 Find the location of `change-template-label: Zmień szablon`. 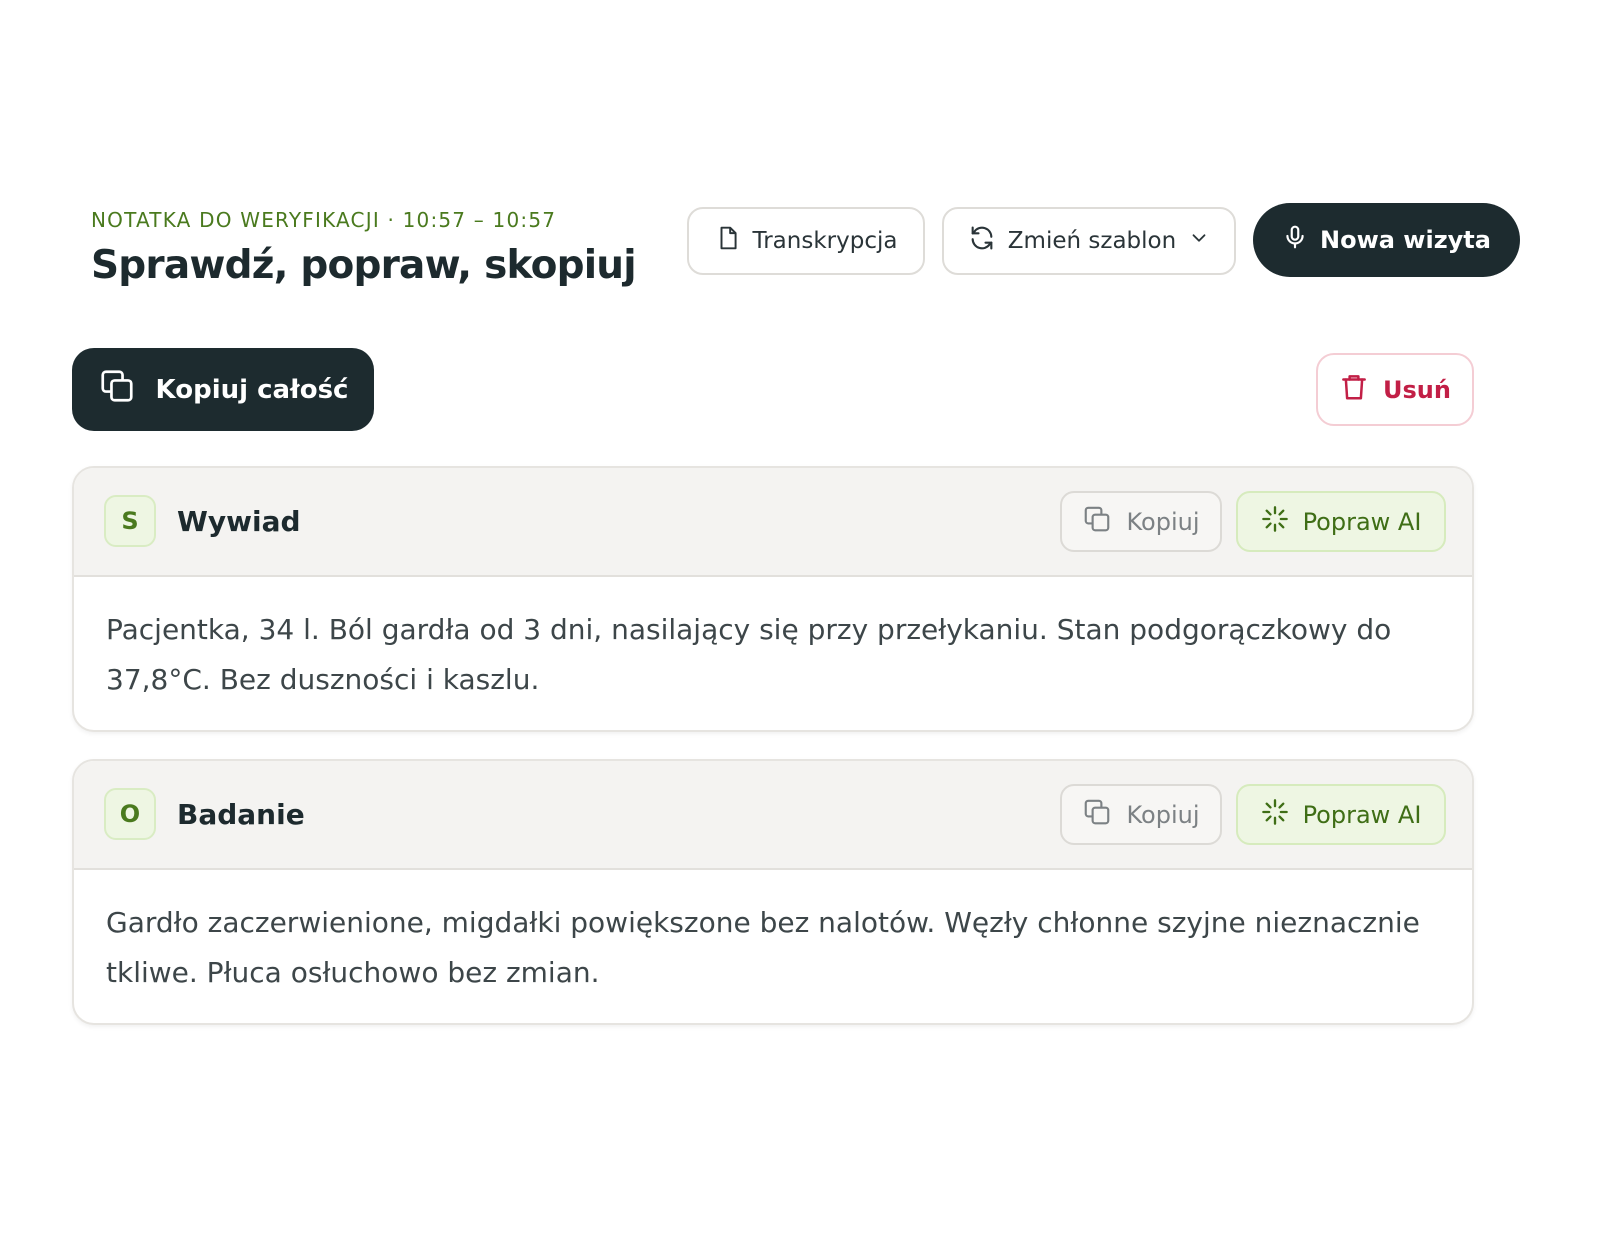

change-template-label: Zmień szablon is located at coordinates (1092, 241).